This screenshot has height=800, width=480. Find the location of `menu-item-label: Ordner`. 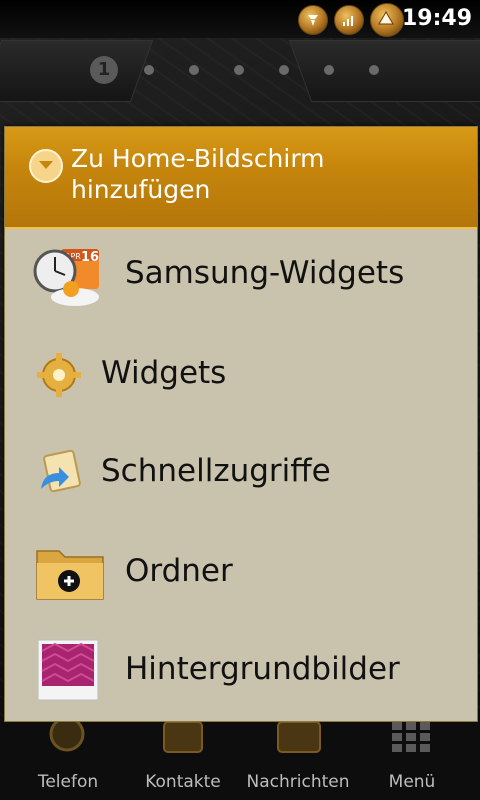

menu-item-label: Ordner is located at coordinates (179, 571).